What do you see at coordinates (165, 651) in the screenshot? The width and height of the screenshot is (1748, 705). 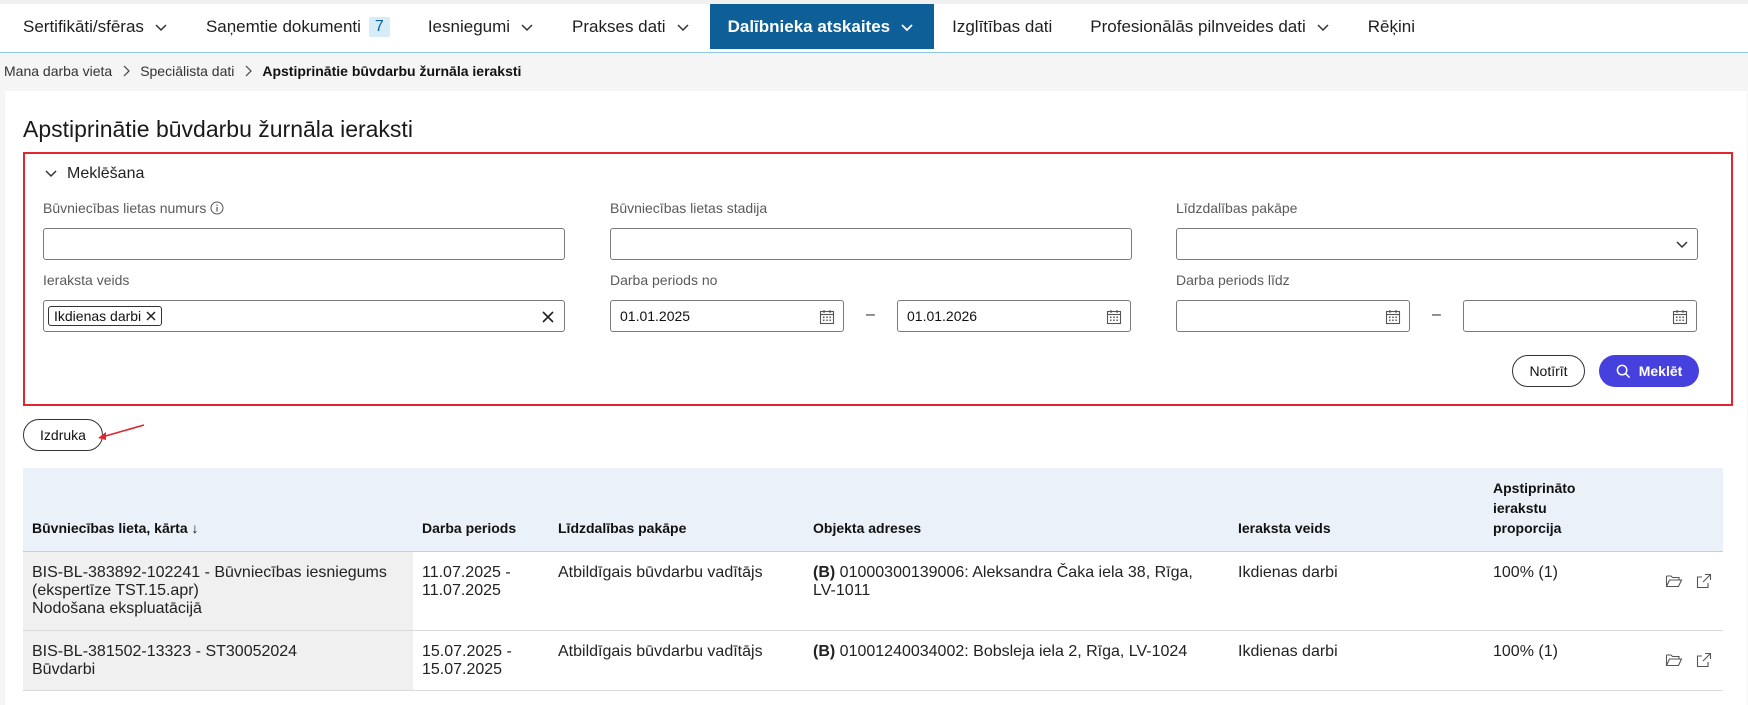 I see `row-case-title: BIS-BL-381502-13323 - ST30052024` at bounding box center [165, 651].